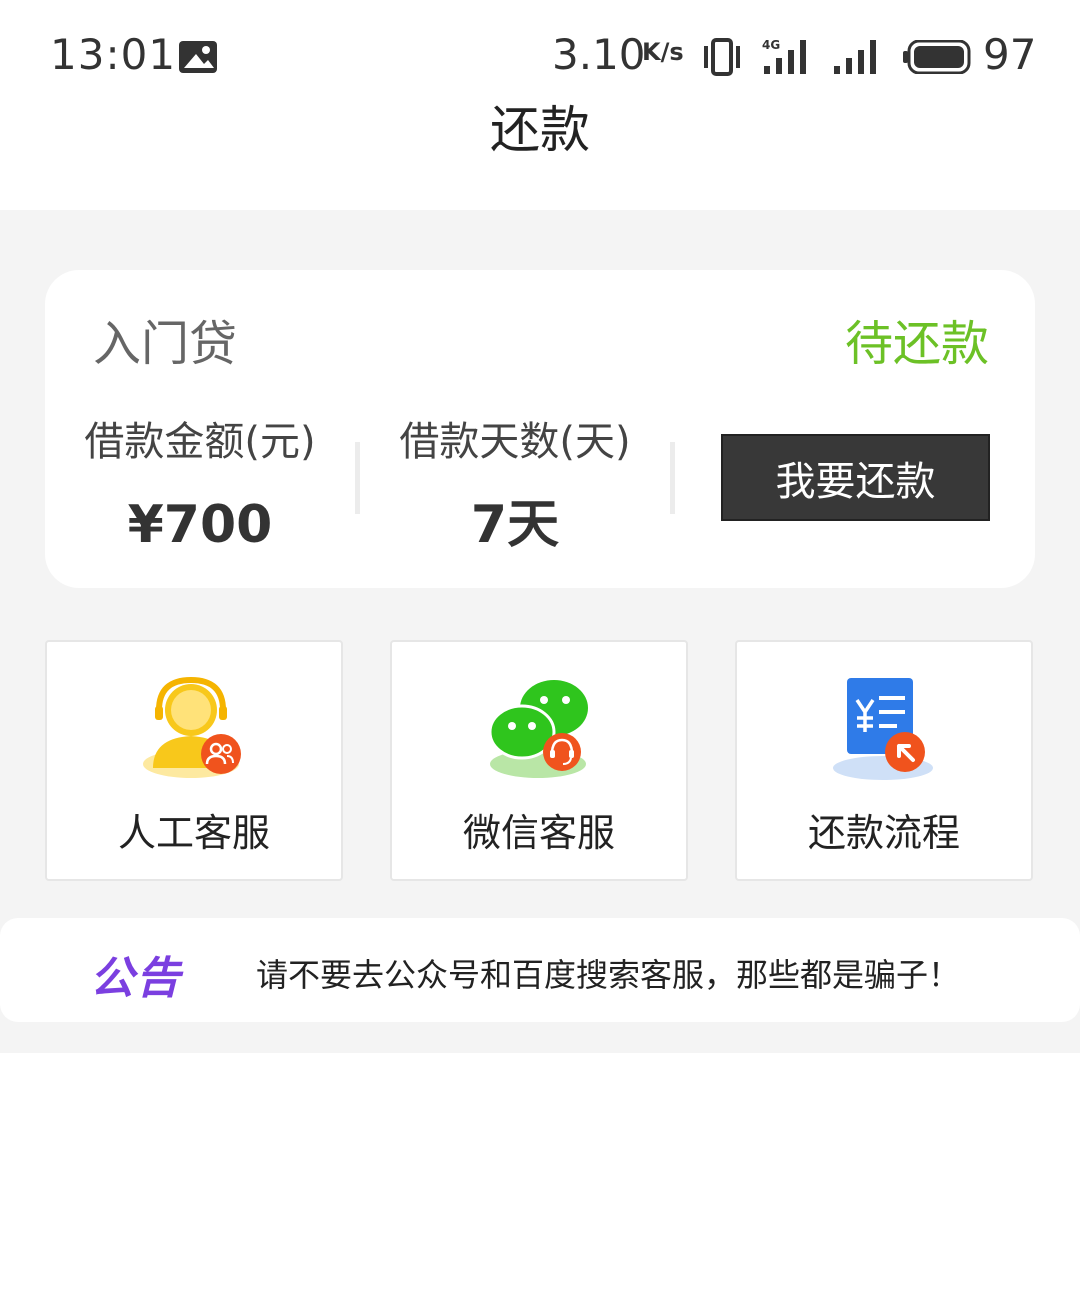 This screenshot has width=1080, height=1289. What do you see at coordinates (540, 130) in the screenshot?
I see `page-title: 还款` at bounding box center [540, 130].